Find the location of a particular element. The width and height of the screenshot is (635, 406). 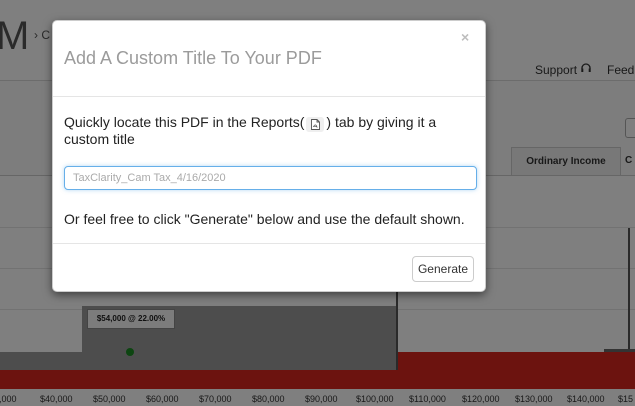

modal-header: Add A Custom Title To Your PDF × is located at coordinates (269, 59).